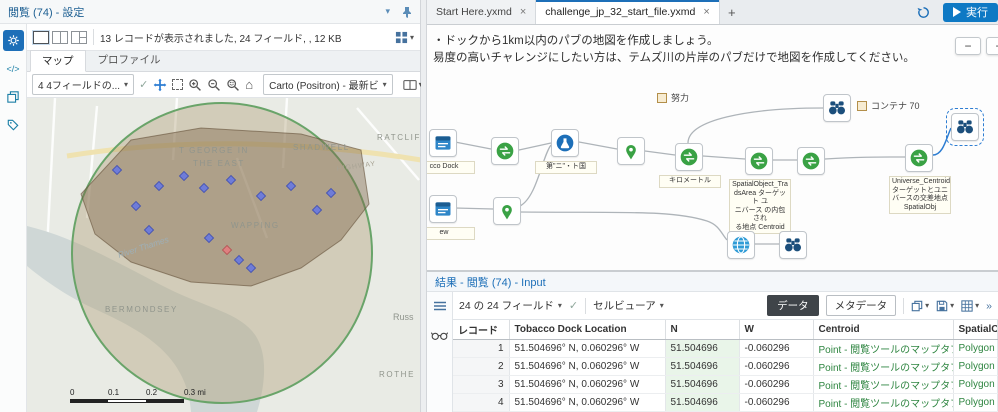 The width and height of the screenshot is (998, 412). I want to click on rows-icon, so click(440, 306).